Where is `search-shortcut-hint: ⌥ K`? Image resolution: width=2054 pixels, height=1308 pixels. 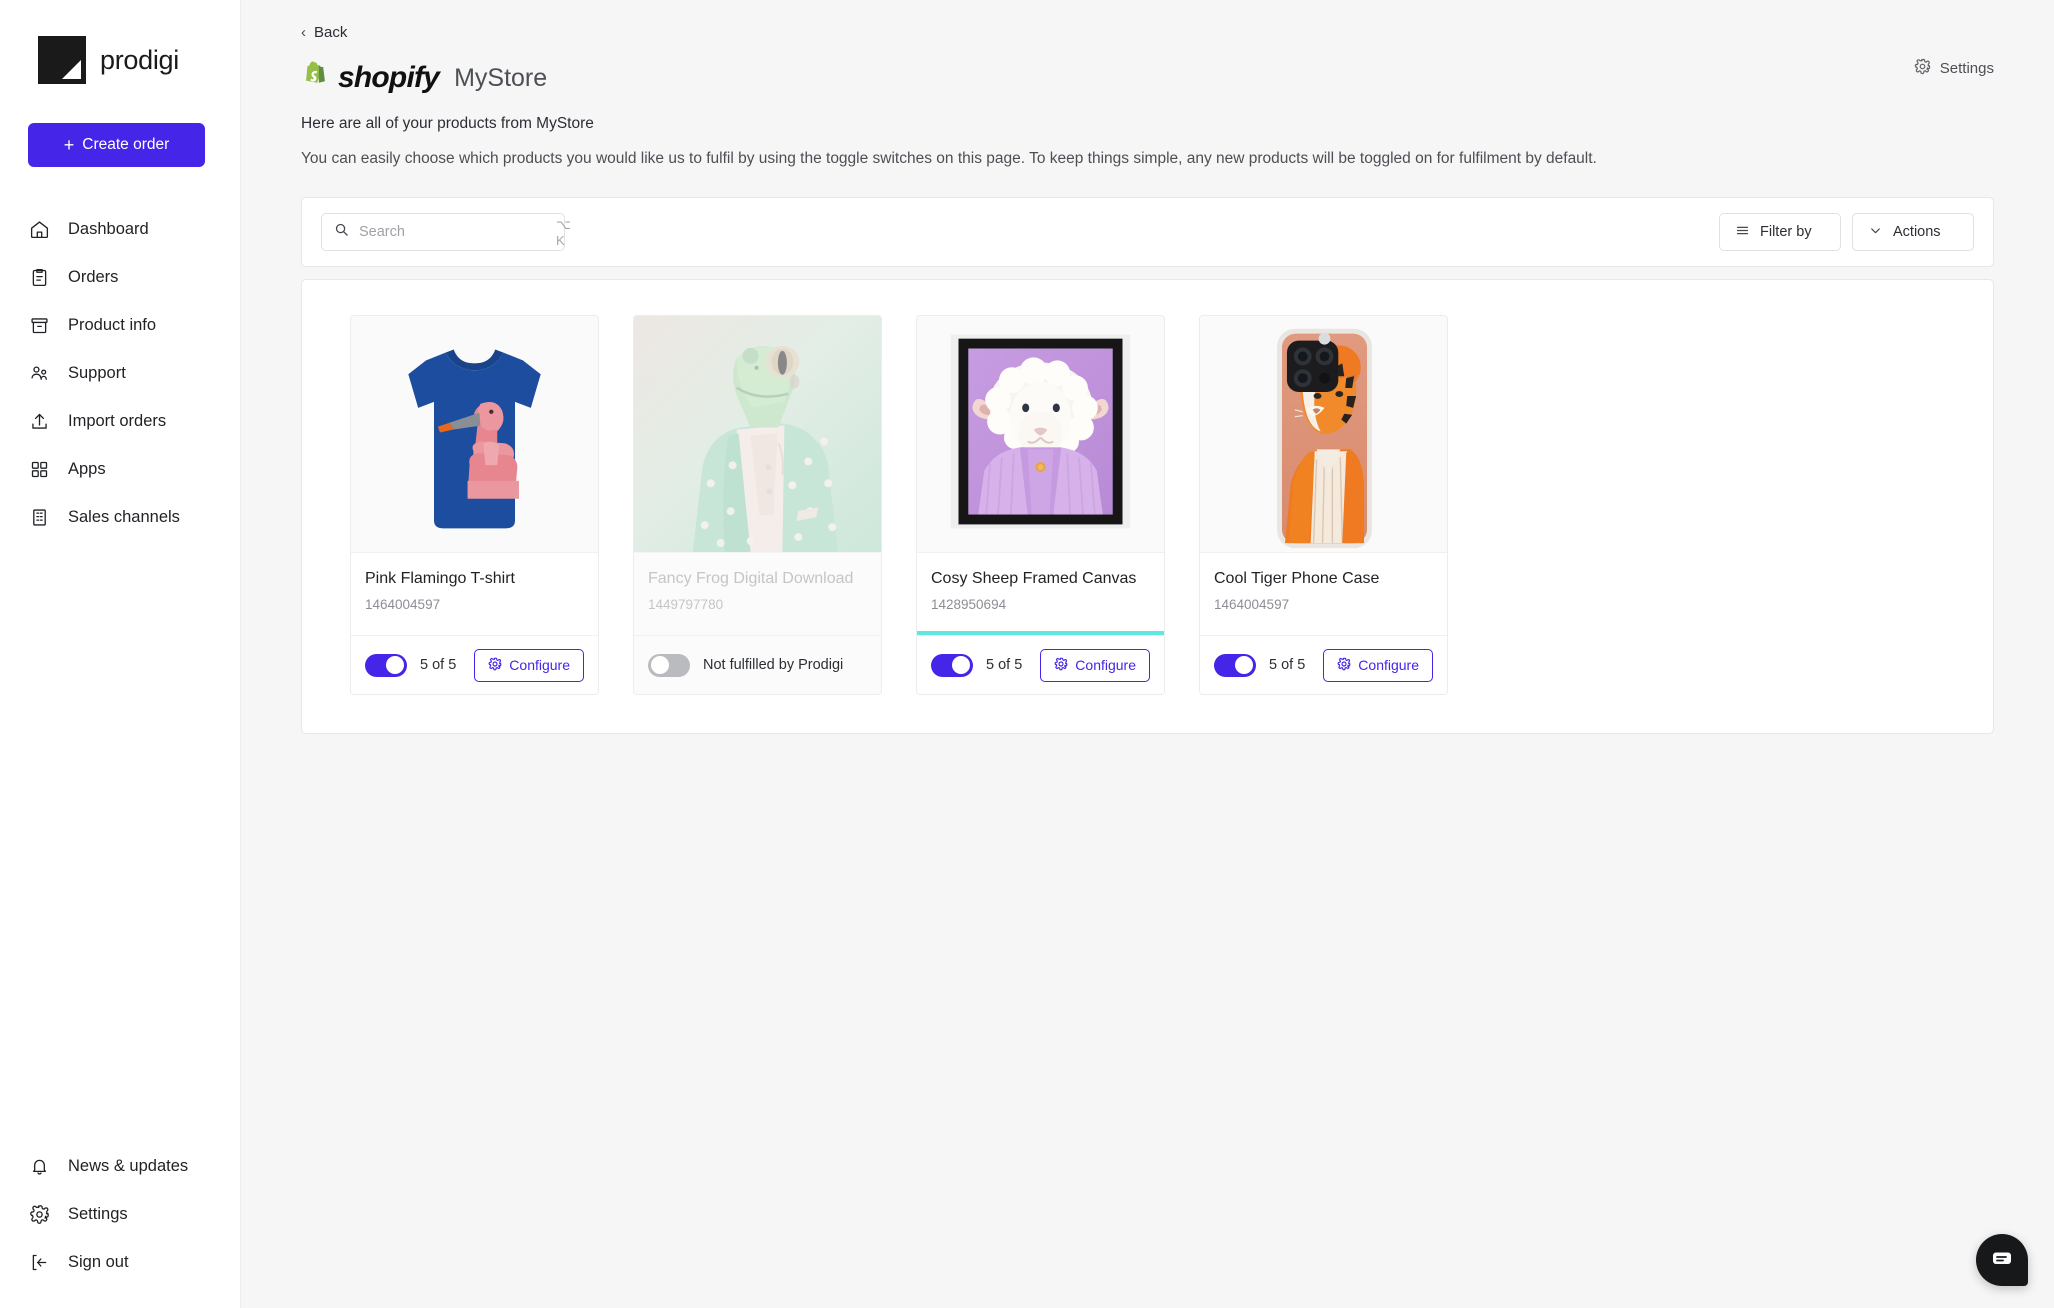
search-shortcut-hint: ⌥ K is located at coordinates (564, 232).